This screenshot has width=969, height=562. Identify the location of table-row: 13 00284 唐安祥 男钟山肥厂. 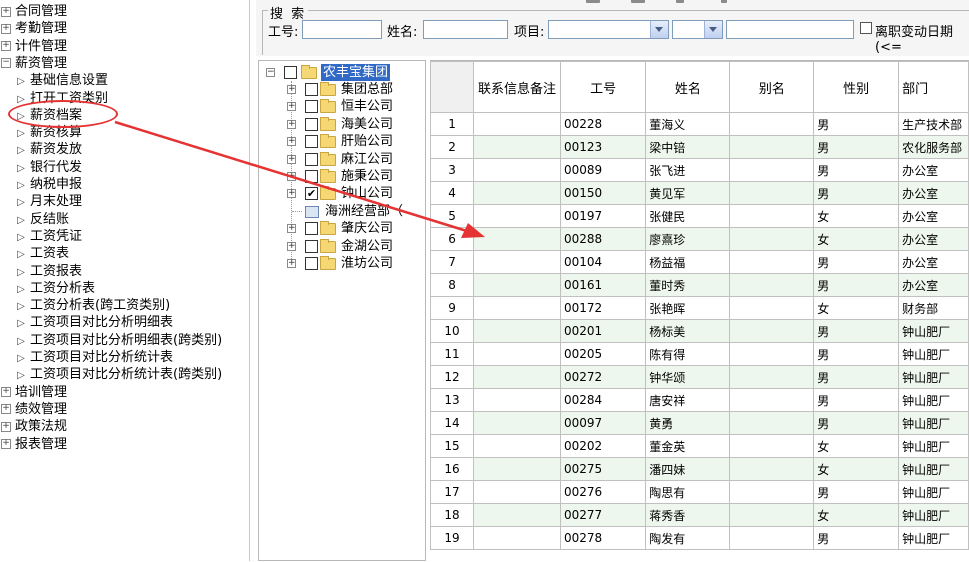
(699, 400).